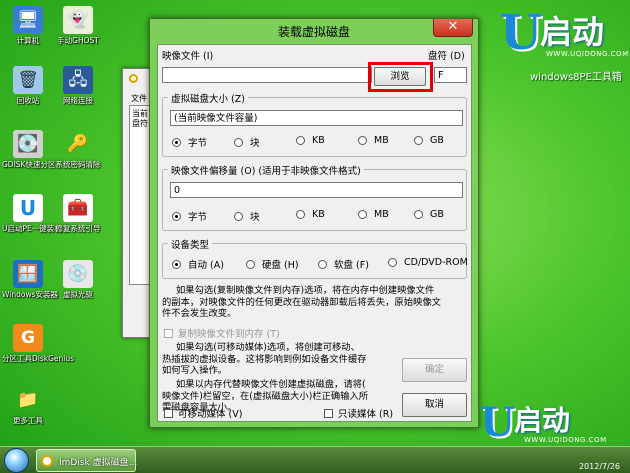  What do you see at coordinates (310, 214) in the screenshot?
I see `offset-unit-kb: KB` at bounding box center [310, 214].